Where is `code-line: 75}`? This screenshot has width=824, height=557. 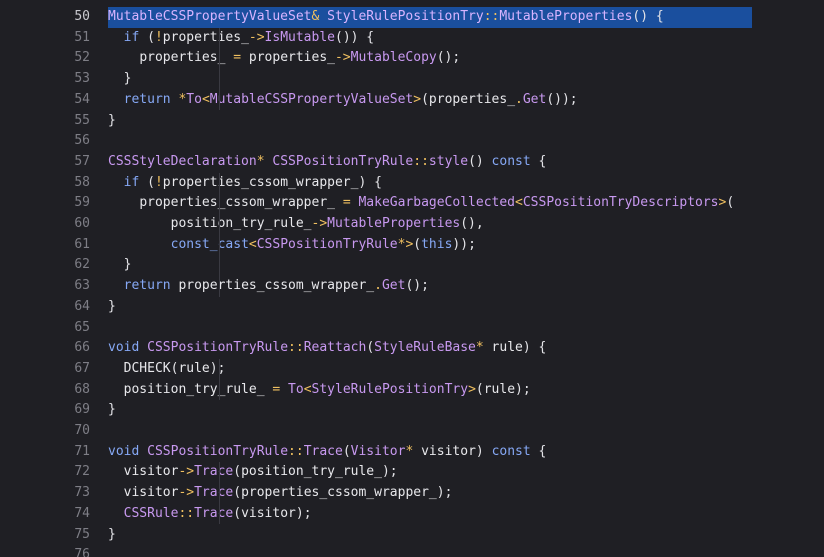 code-line: 75} is located at coordinates (412, 535).